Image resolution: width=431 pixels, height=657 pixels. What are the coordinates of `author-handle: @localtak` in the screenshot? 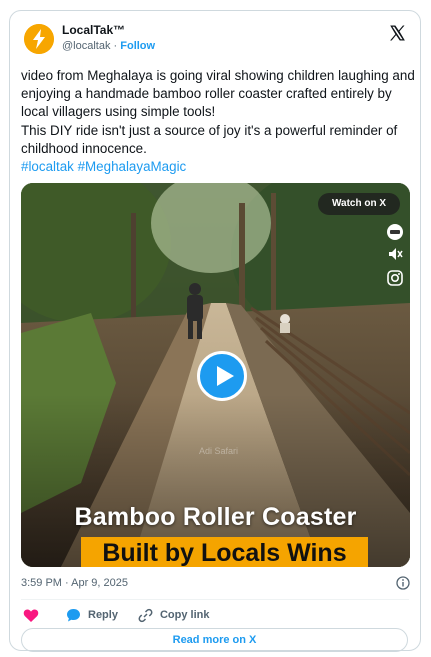 It's located at (86, 46).